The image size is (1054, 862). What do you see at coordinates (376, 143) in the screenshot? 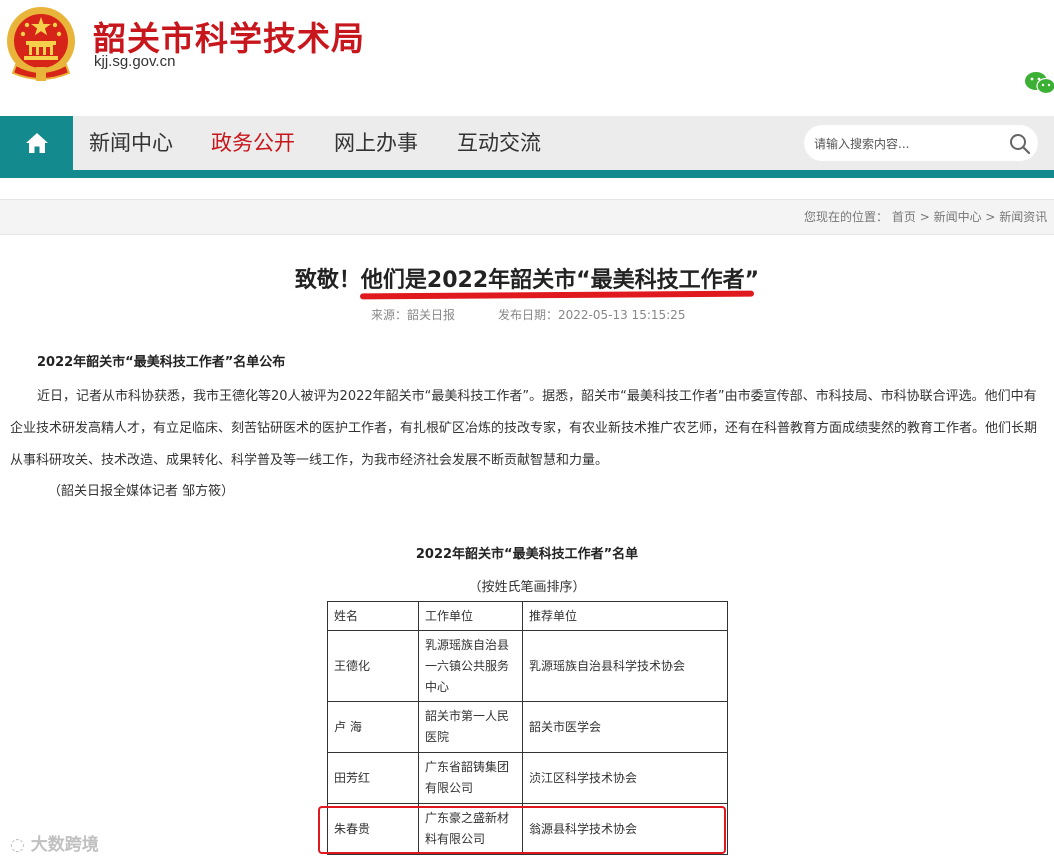
I see `nav-online-services: 网上办事` at bounding box center [376, 143].